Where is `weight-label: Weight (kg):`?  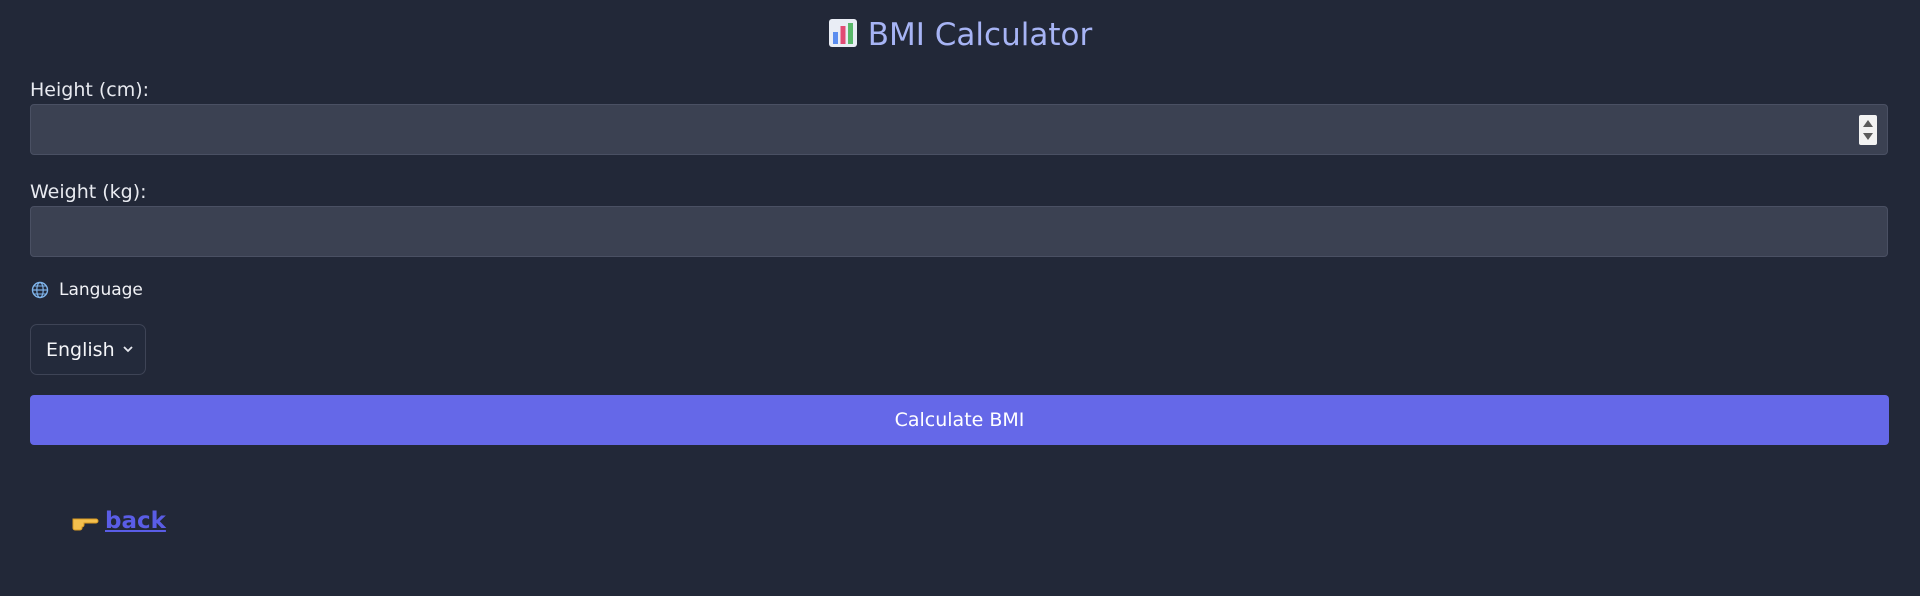
weight-label: Weight (kg): is located at coordinates (88, 192).